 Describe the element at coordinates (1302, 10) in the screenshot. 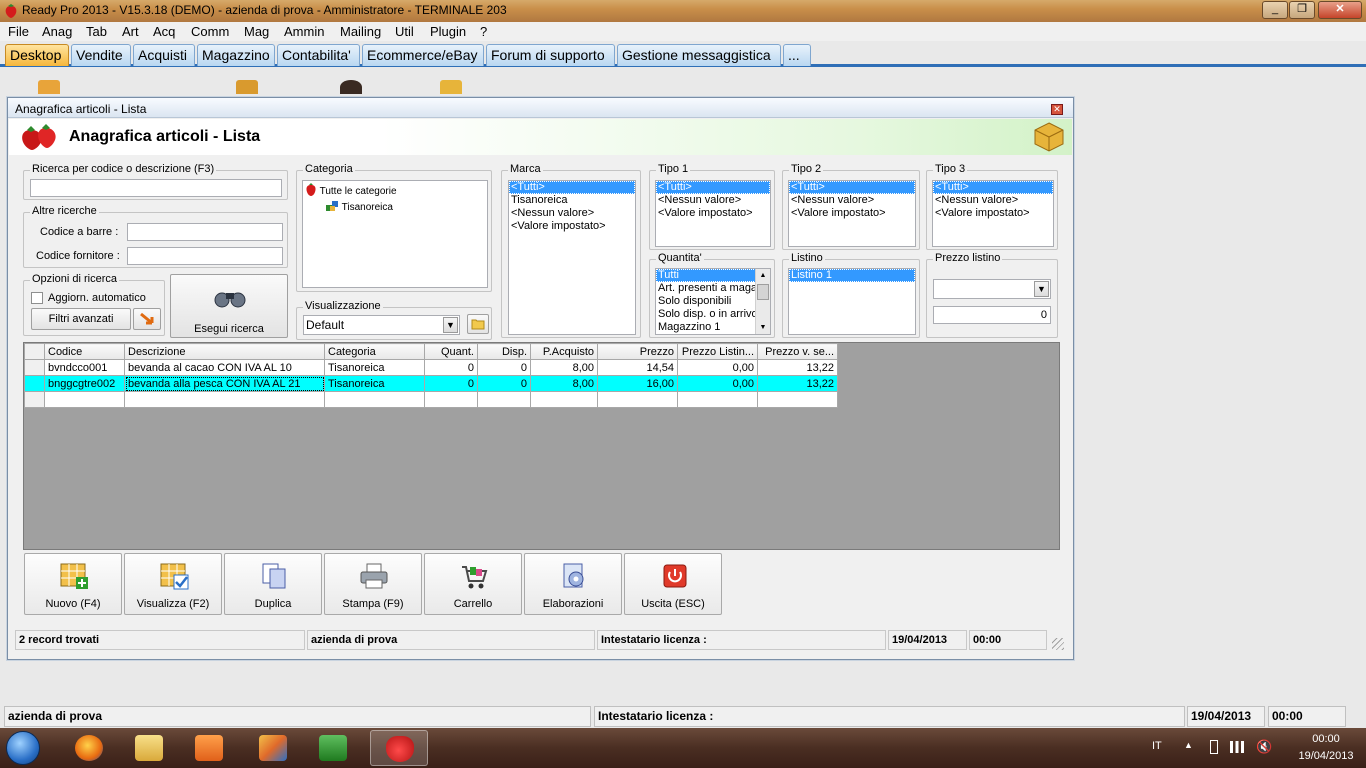

I see `restore-button: ❐` at that location.